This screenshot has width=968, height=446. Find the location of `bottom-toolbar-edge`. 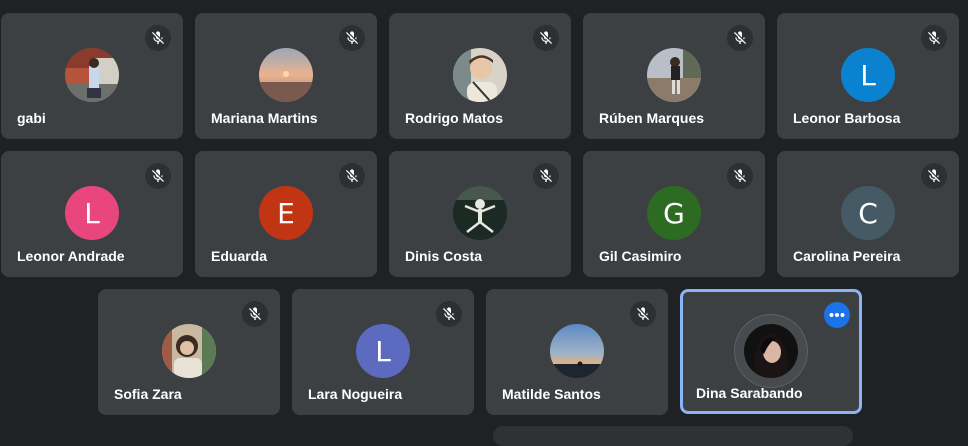

bottom-toolbar-edge is located at coordinates (673, 436).